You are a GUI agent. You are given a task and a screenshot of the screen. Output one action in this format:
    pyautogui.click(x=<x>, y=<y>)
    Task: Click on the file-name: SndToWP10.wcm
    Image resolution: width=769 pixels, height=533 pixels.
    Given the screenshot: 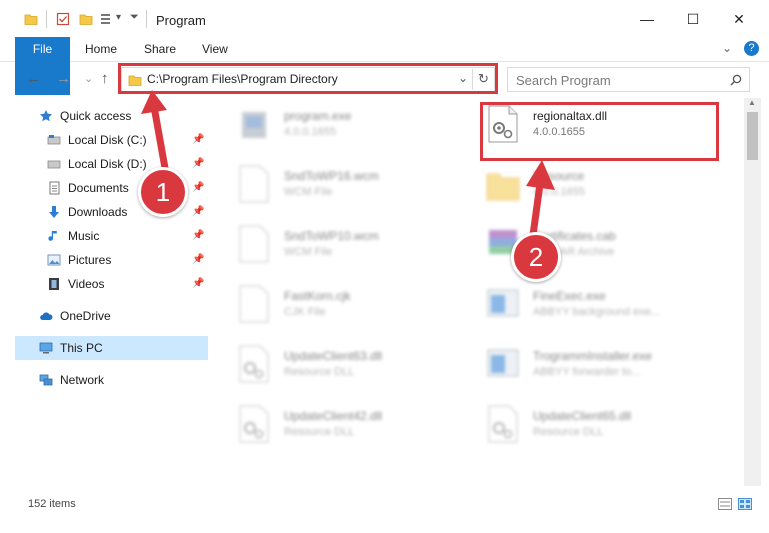 What is the action you would take?
    pyautogui.click(x=331, y=236)
    